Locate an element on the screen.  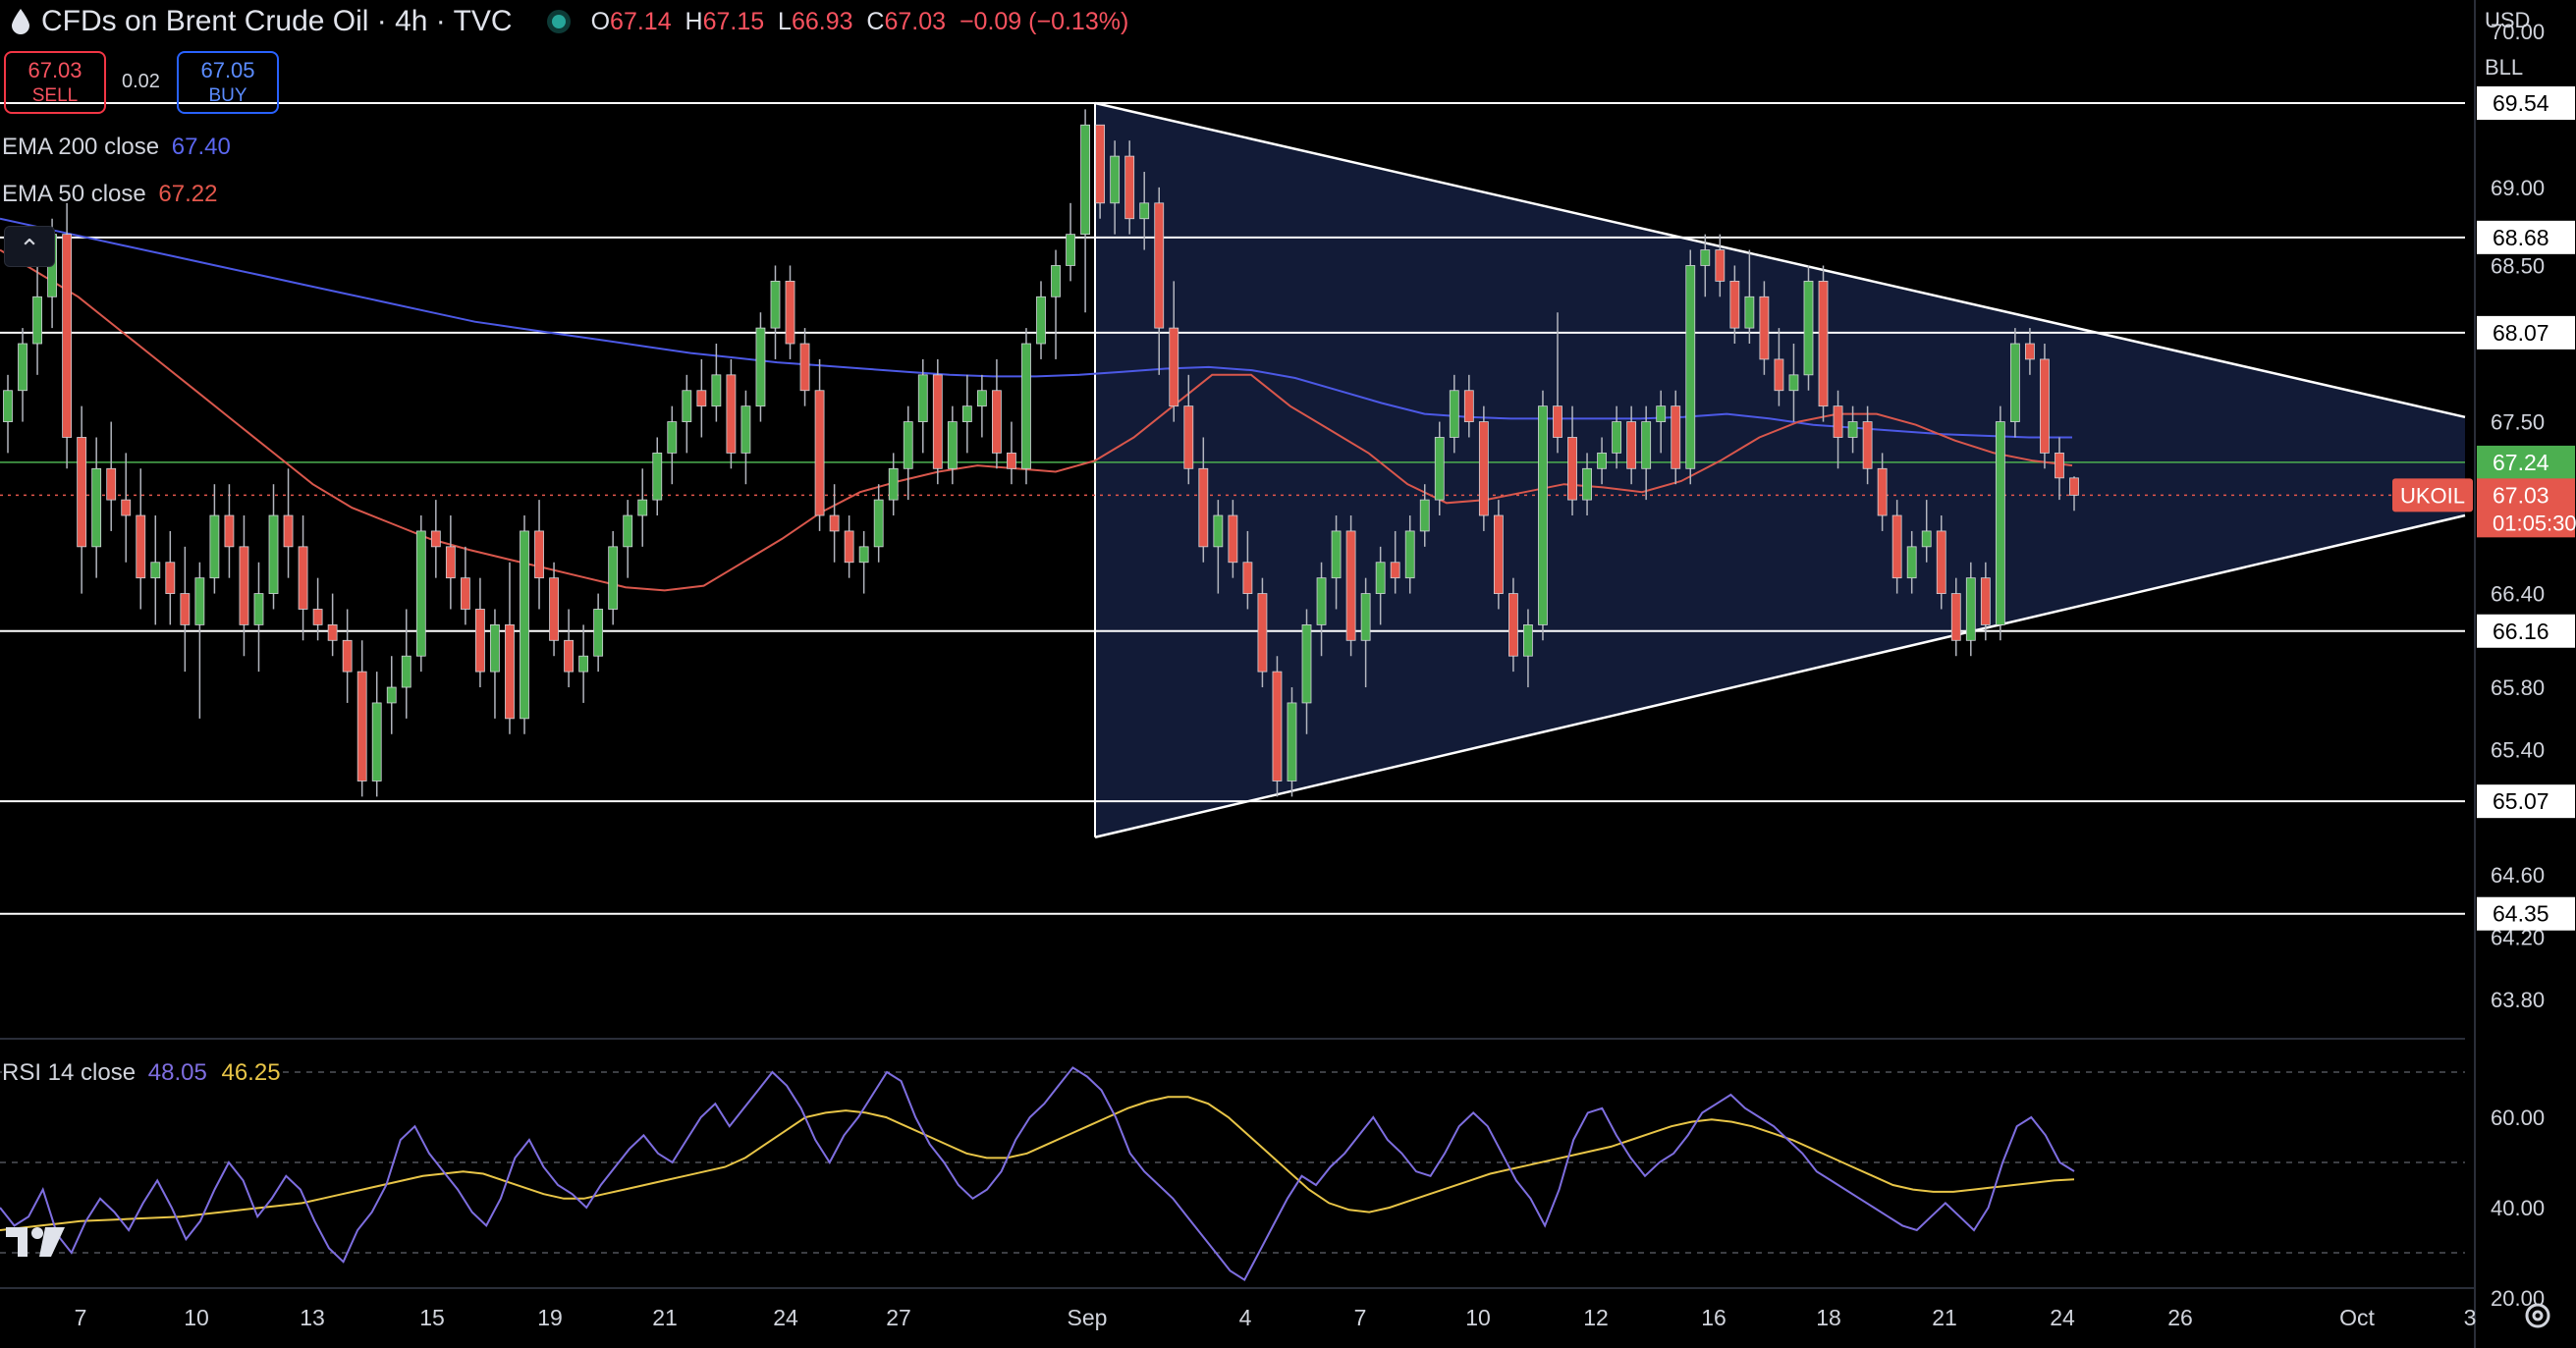
rsi-legend: RSI 14 close 48.05 46.25 is located at coordinates (141, 1073).